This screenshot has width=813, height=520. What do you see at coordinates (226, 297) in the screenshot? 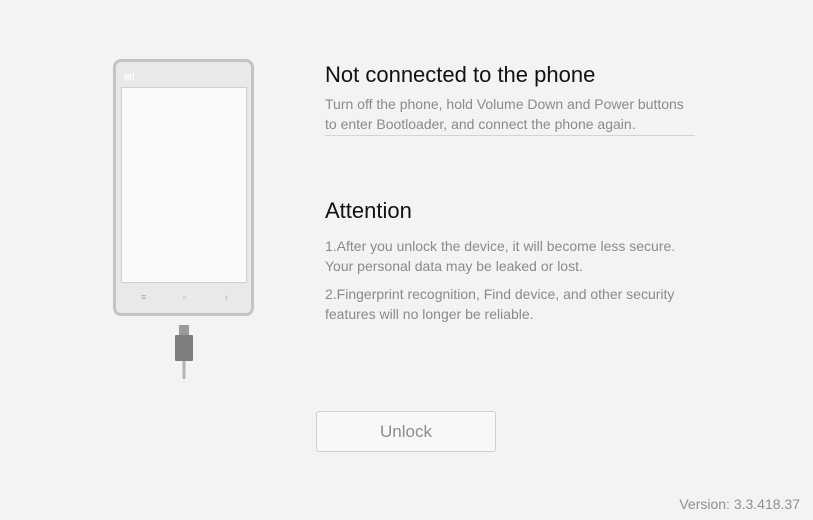
I see `back-icon: ‹` at bounding box center [226, 297].